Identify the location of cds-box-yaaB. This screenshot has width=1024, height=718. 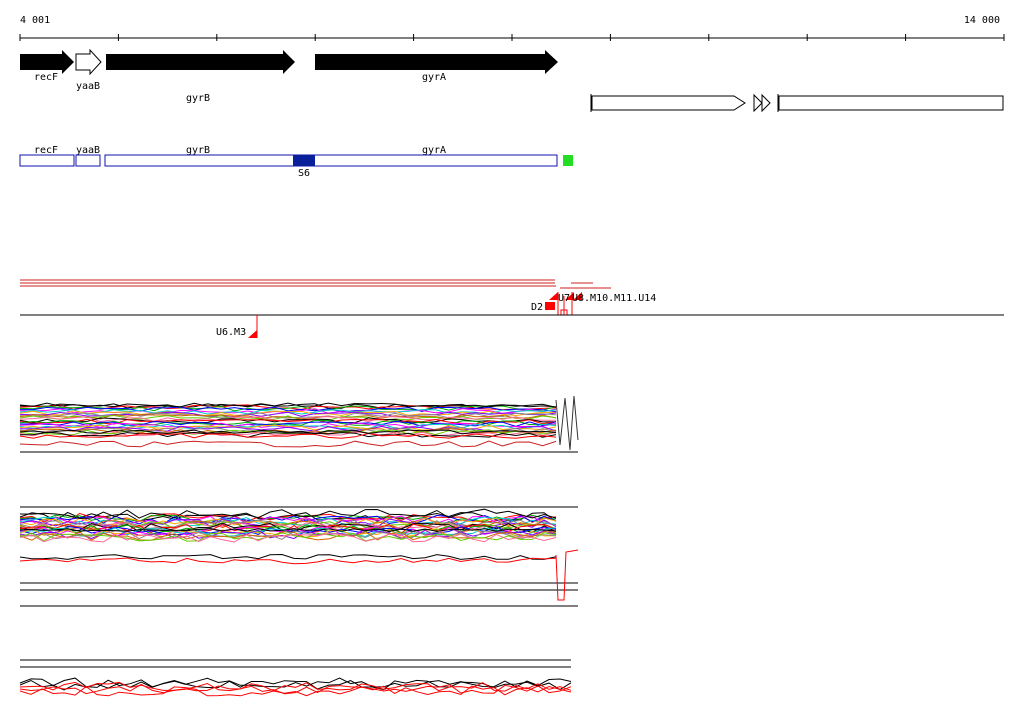
(88, 160).